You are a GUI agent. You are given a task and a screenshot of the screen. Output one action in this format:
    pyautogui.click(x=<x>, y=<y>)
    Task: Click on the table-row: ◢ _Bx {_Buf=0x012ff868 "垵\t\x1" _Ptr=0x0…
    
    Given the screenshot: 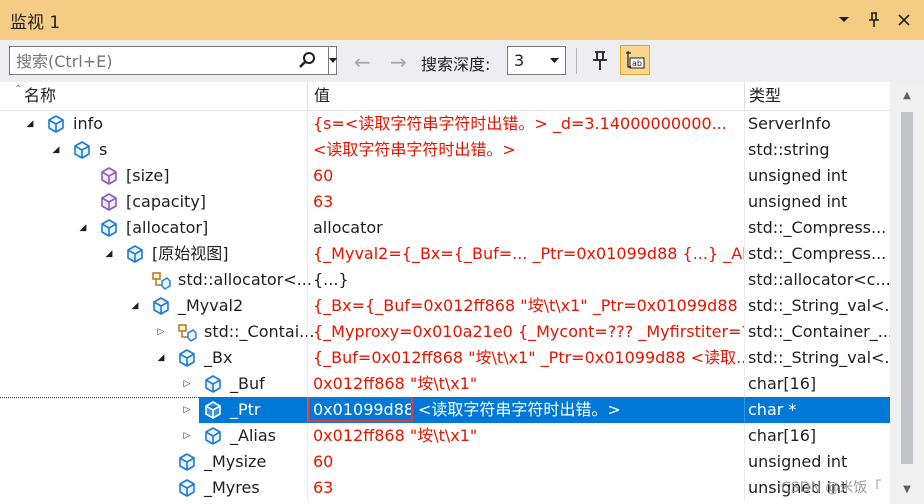 What is the action you would take?
    pyautogui.click(x=445, y=358)
    